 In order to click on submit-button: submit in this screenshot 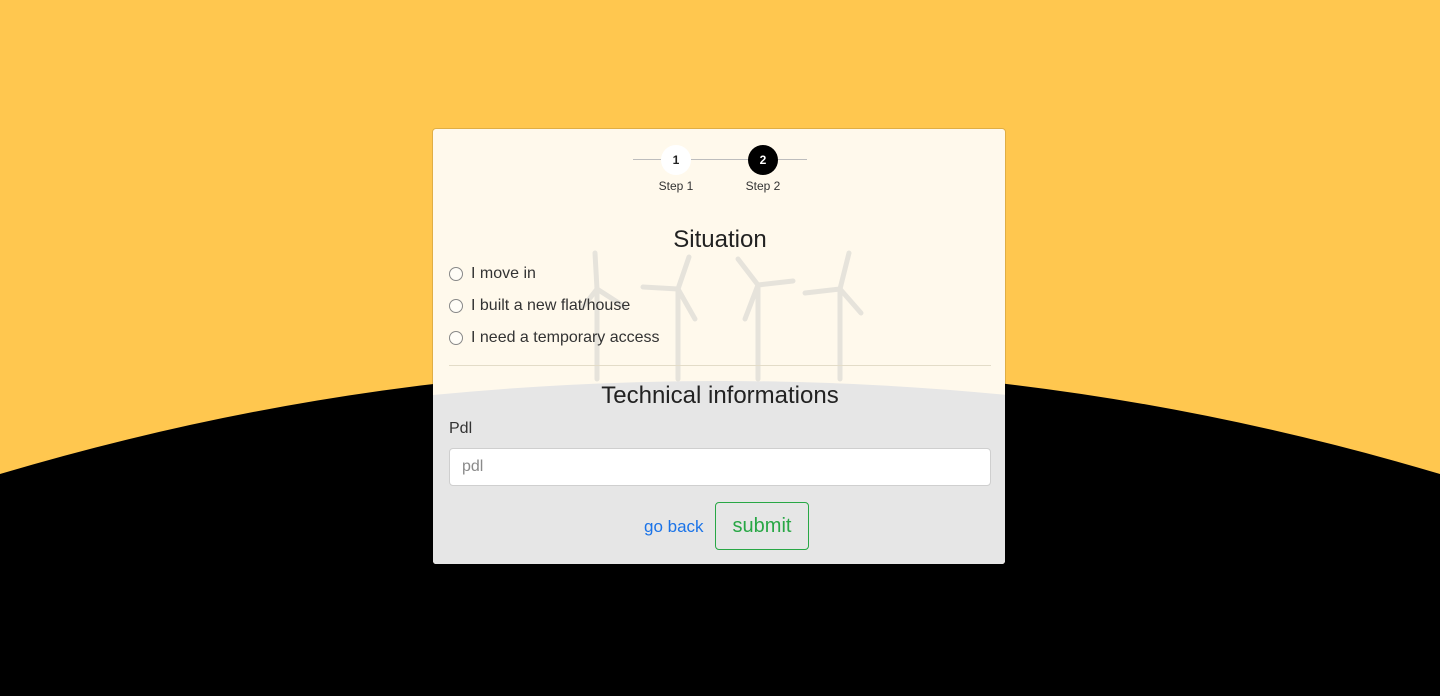, I will do `click(762, 526)`.